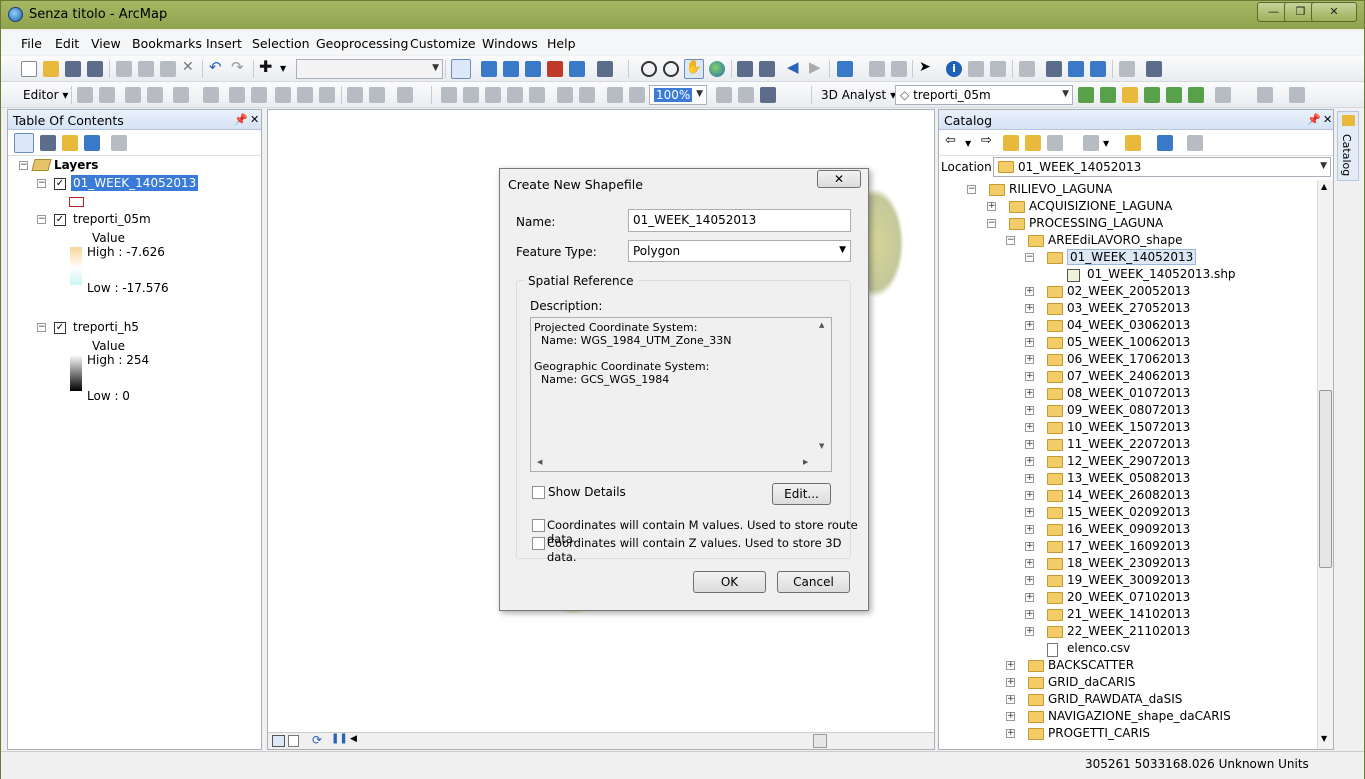 The image size is (1365, 779). What do you see at coordinates (1165, 143) in the screenshot?
I see `toggle-tree-icon` at bounding box center [1165, 143].